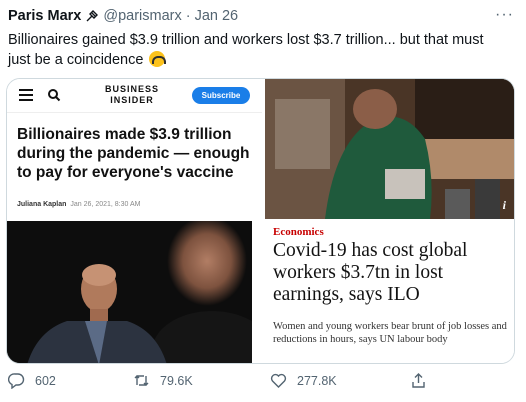  I want to click on author-handle: @parismarx, so click(142, 16).